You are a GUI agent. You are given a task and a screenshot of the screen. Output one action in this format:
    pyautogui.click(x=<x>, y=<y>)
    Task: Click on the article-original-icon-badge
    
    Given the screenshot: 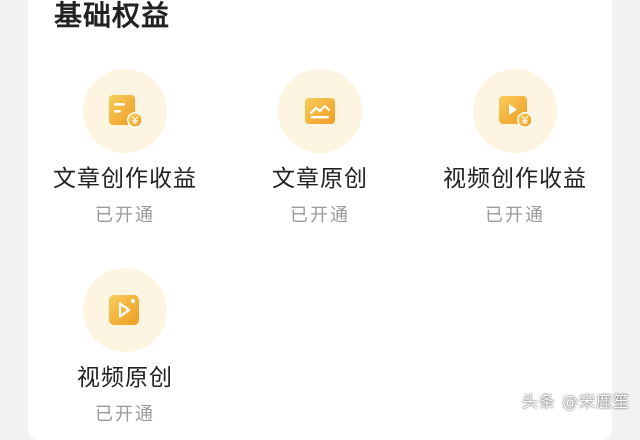 What is the action you would take?
    pyautogui.click(x=320, y=111)
    